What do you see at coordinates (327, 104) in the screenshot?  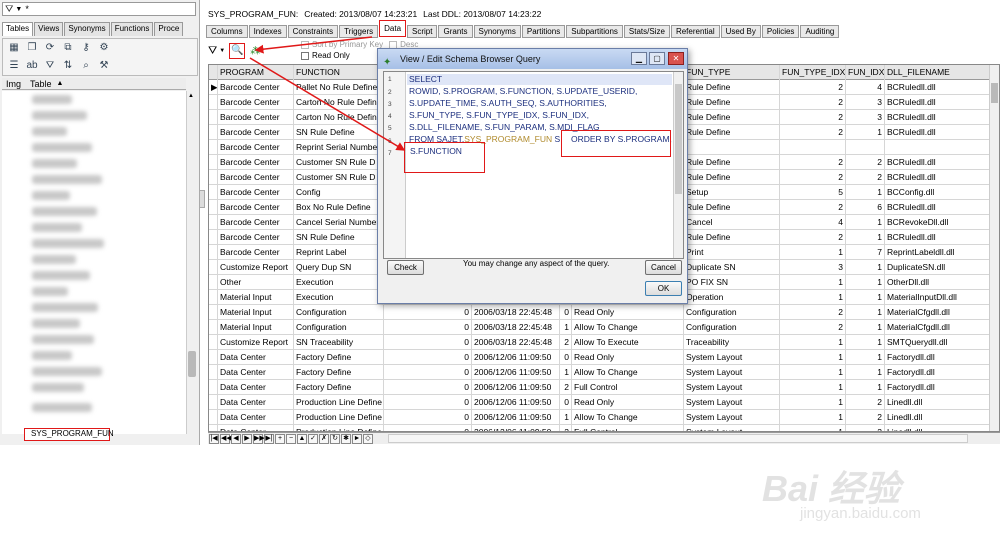 I see `arrow-icon-to-editor` at bounding box center [327, 104].